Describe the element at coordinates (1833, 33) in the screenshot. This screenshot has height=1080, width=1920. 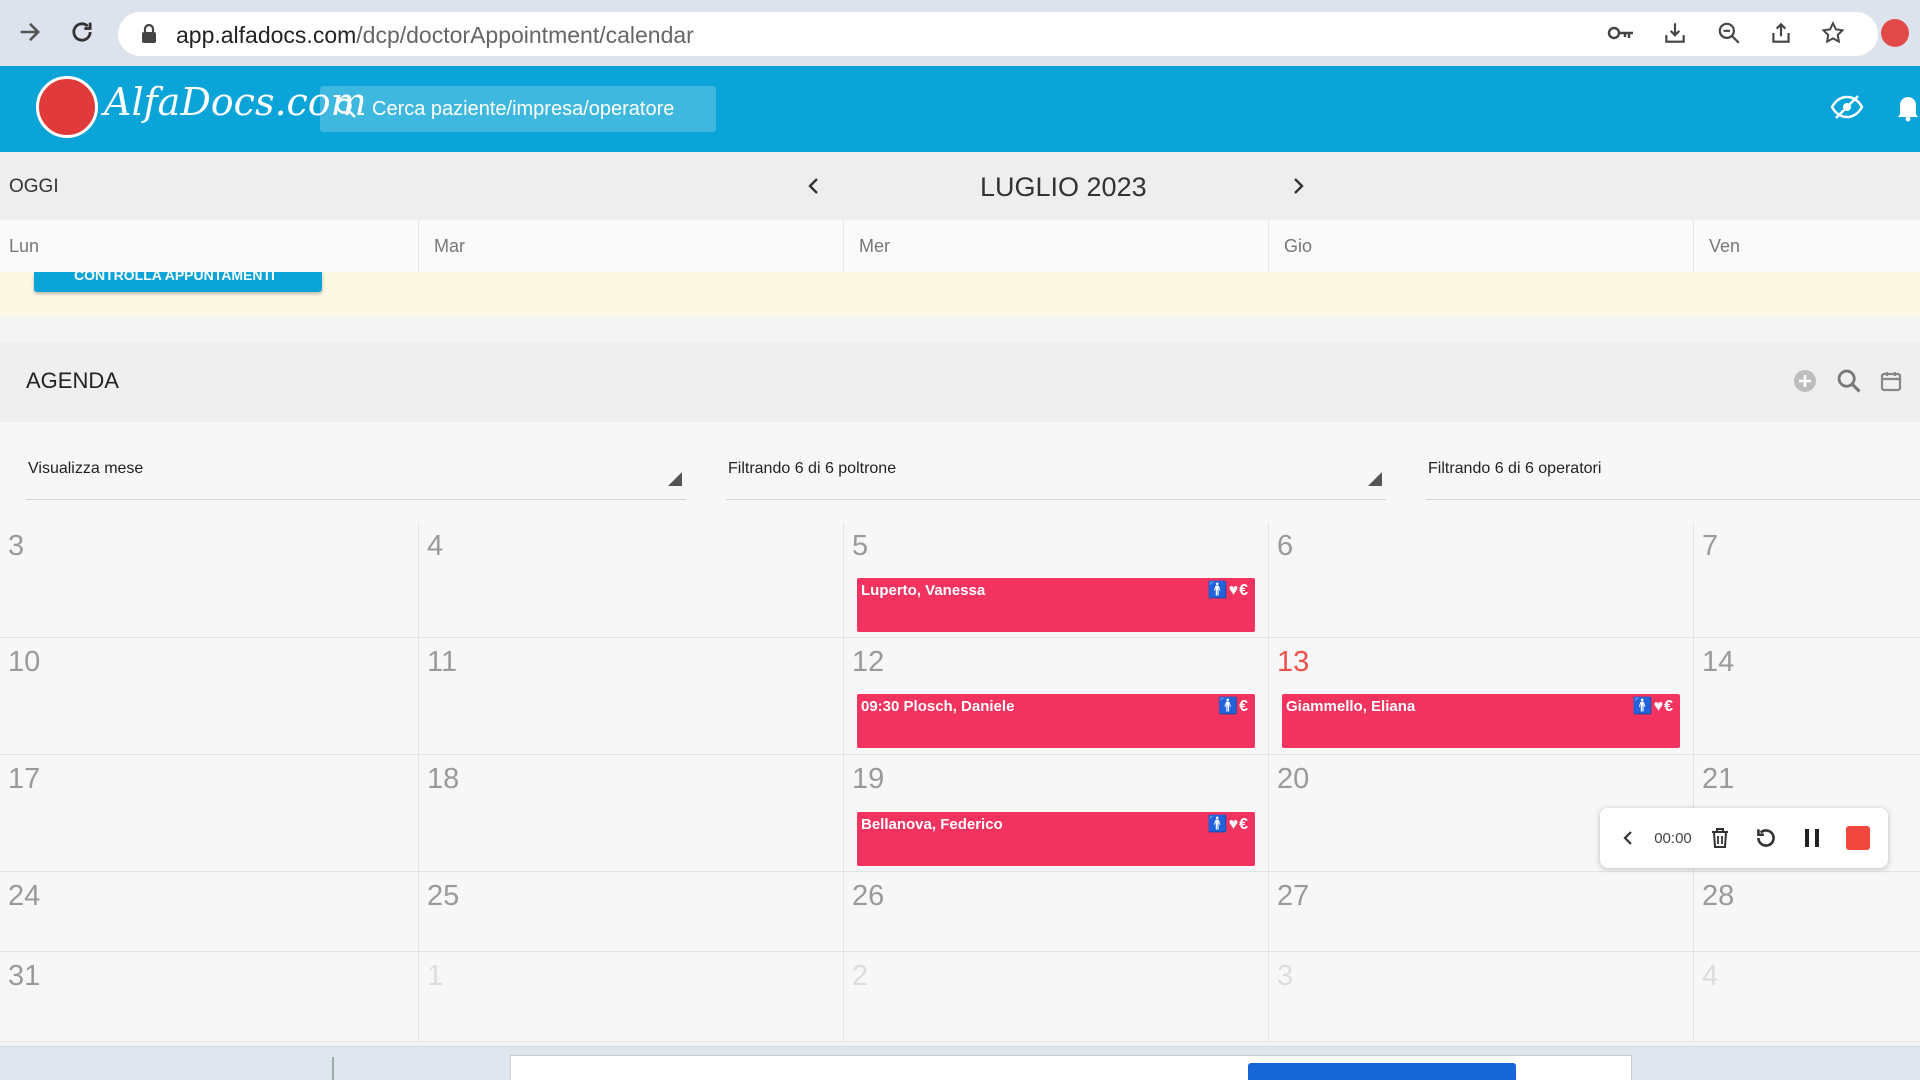
I see `bookmark-star-icon` at that location.